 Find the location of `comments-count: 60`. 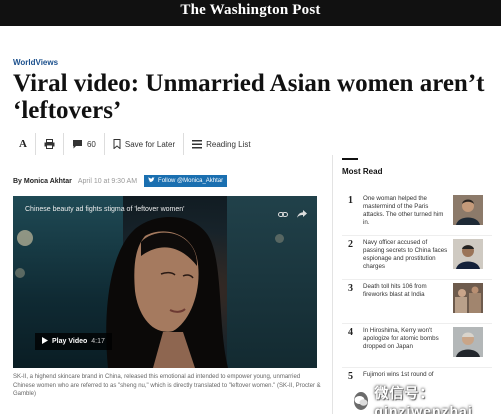

comments-count: 60 is located at coordinates (91, 144).